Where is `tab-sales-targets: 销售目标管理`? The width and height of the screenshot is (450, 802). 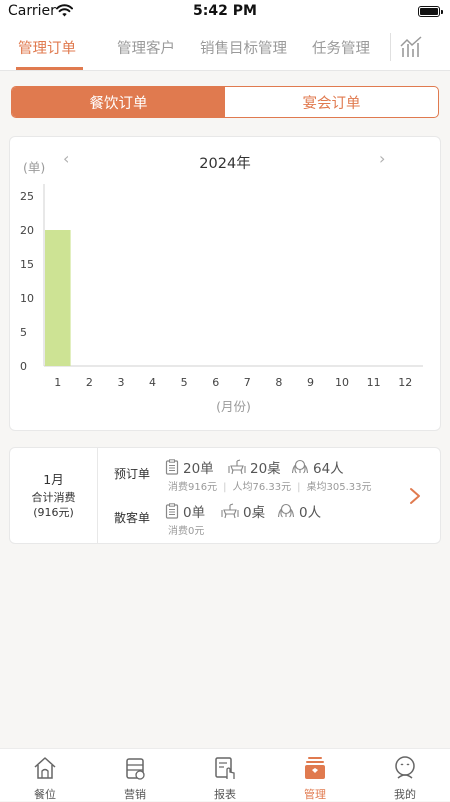 tab-sales-targets: 销售目标管理 is located at coordinates (243, 47).